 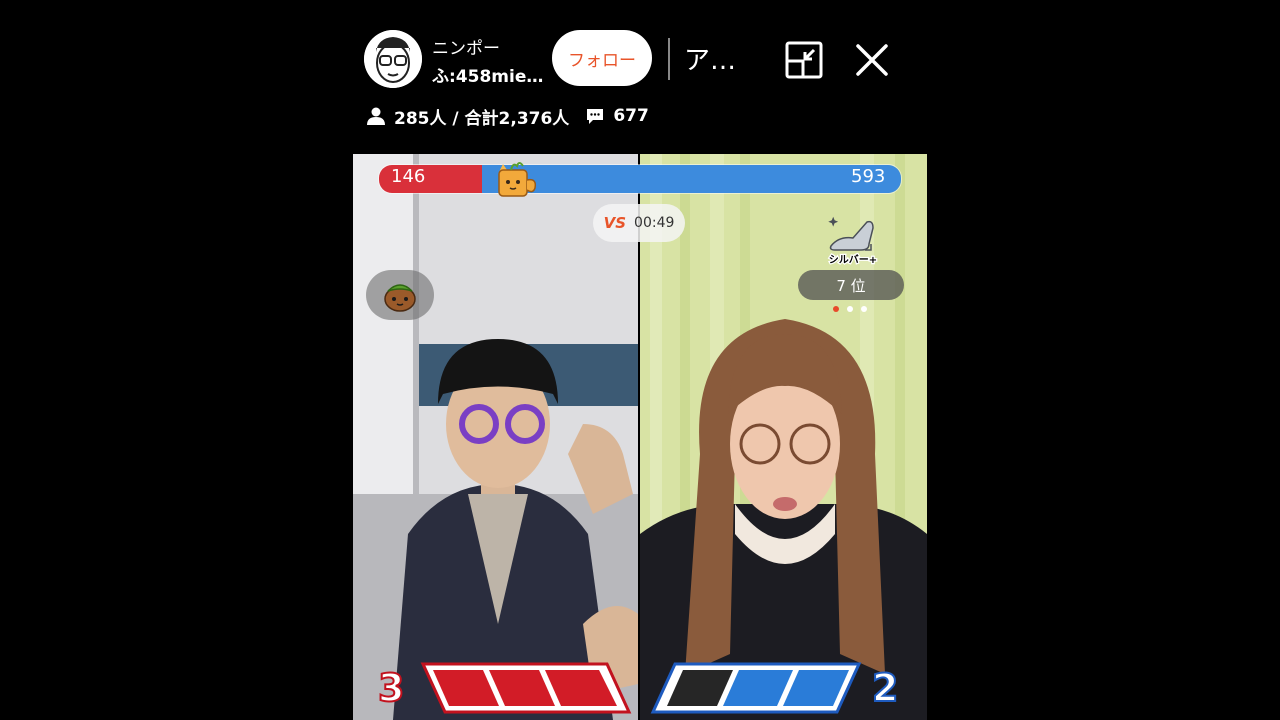 What do you see at coordinates (872, 60) in the screenshot?
I see `close-icon` at bounding box center [872, 60].